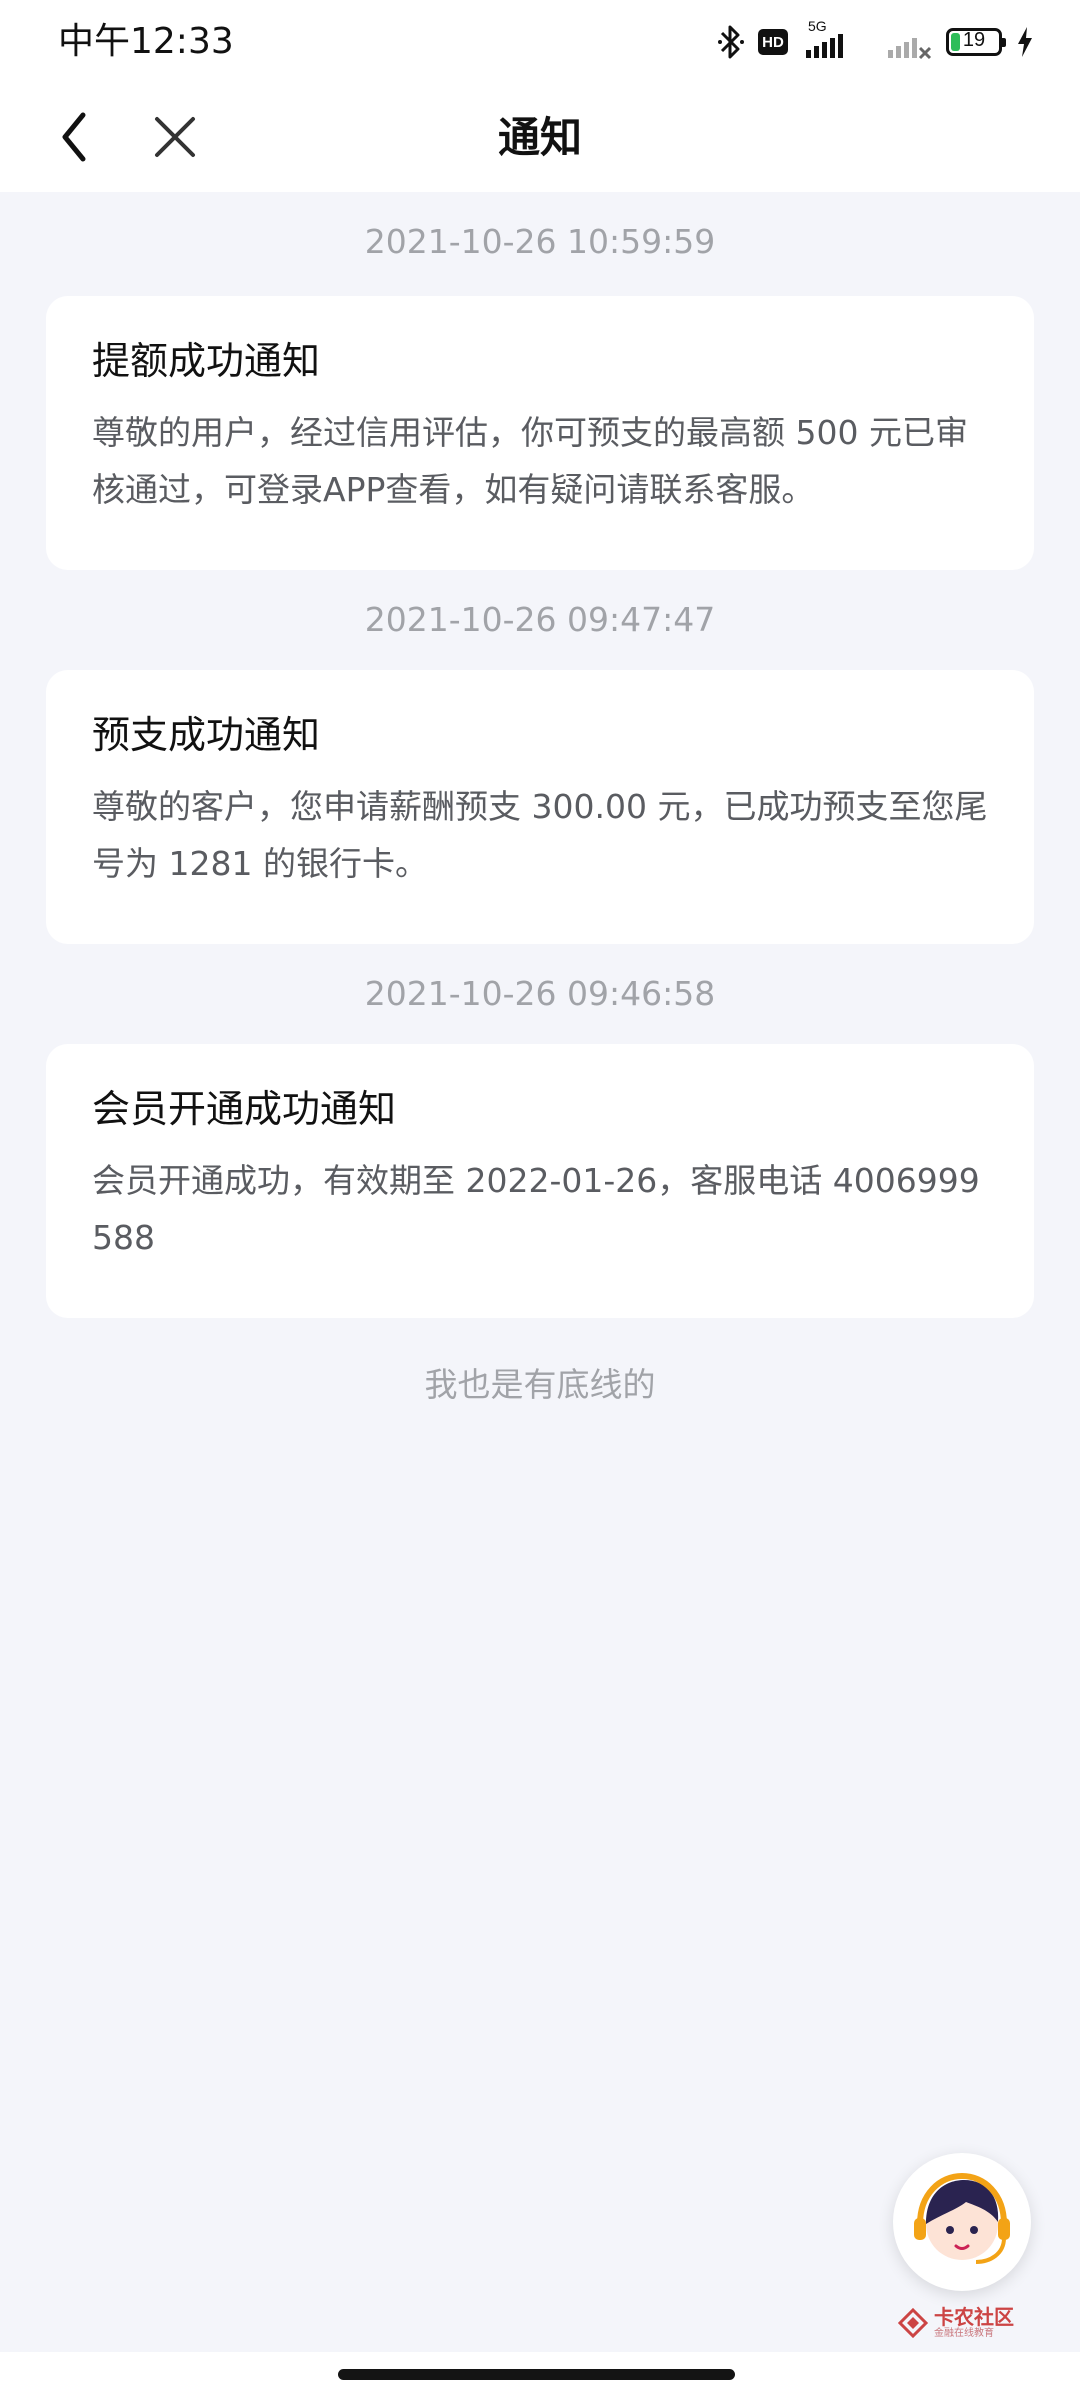 Image resolution: width=1080 pixels, height=2400 pixels. Describe the element at coordinates (1004, 42) in the screenshot. I see `battery-tip` at that location.